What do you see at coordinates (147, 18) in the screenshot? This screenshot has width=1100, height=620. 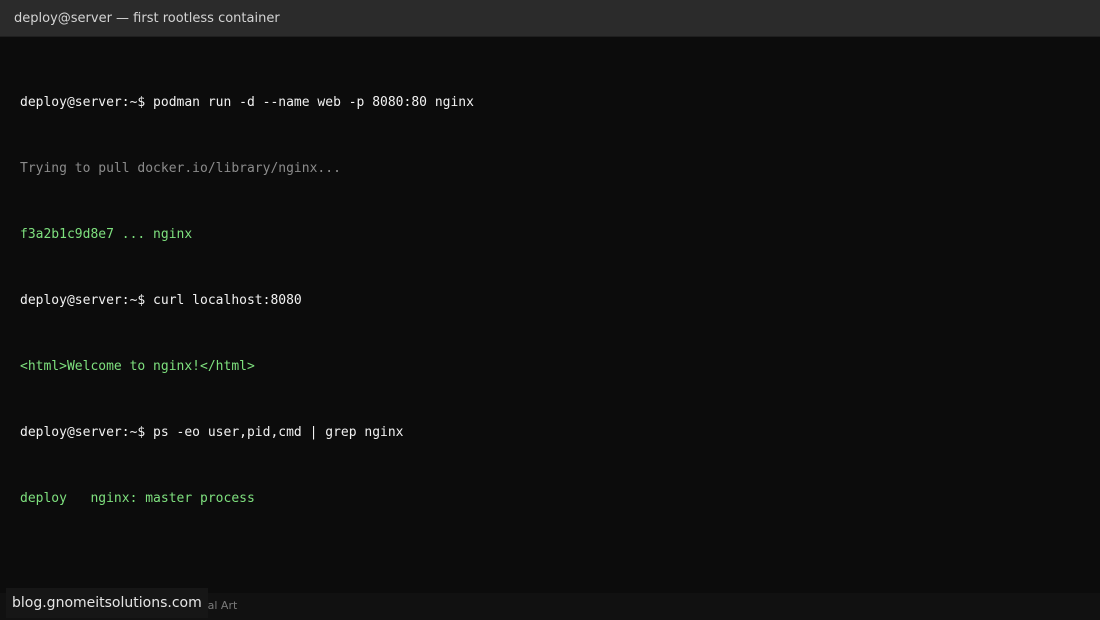 I see `window-title: deploy@server — first rootless container` at bounding box center [147, 18].